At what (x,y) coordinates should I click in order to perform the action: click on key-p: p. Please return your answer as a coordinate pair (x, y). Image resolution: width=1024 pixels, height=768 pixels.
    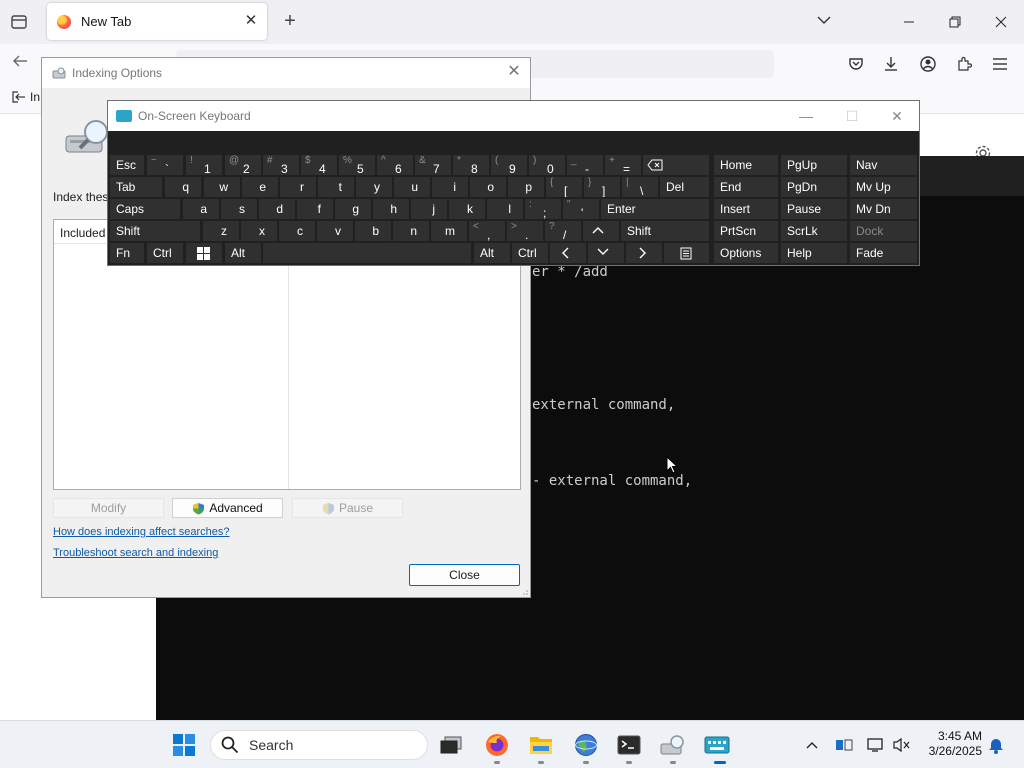
    Looking at the image, I should click on (526, 187).